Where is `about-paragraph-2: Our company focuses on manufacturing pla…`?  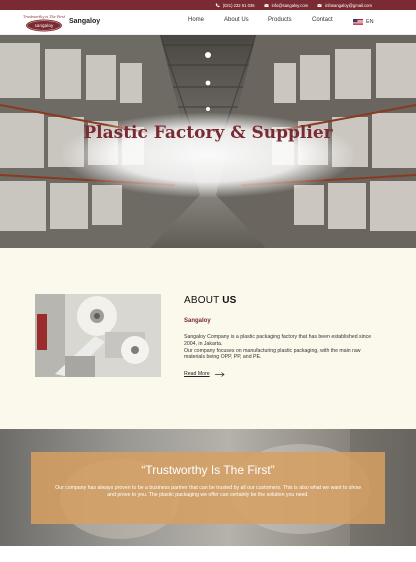
about-paragraph-2: Our company focuses on manufacturing pla… is located at coordinates (272, 354).